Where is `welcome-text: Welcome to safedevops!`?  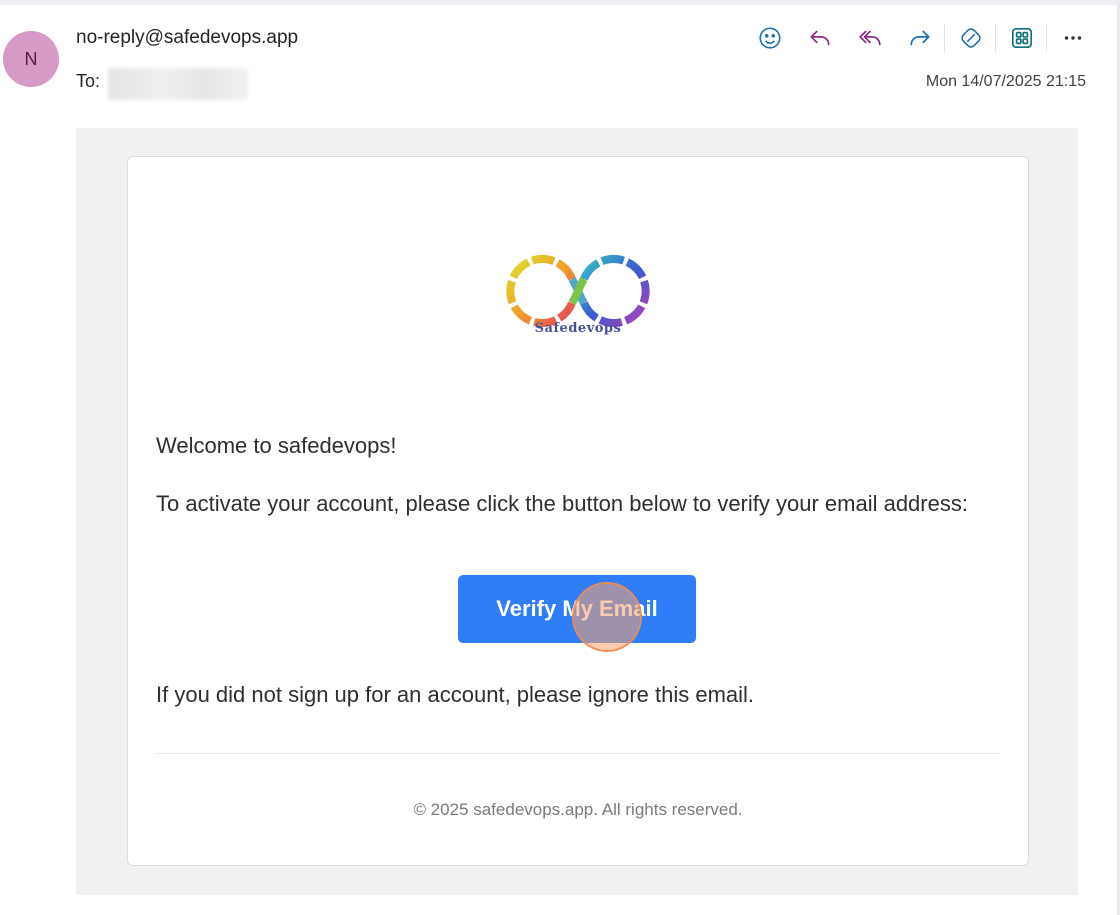
welcome-text: Welcome to safedevops! is located at coordinates (276, 445).